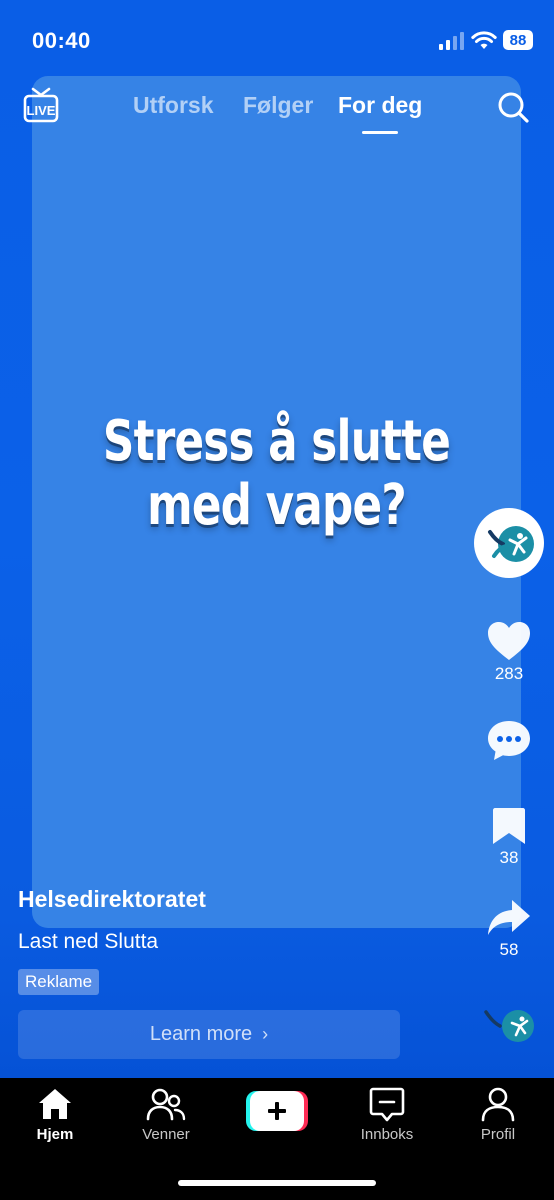 This screenshot has height=1200, width=554. I want to click on battery-indicator: 88, so click(518, 40).